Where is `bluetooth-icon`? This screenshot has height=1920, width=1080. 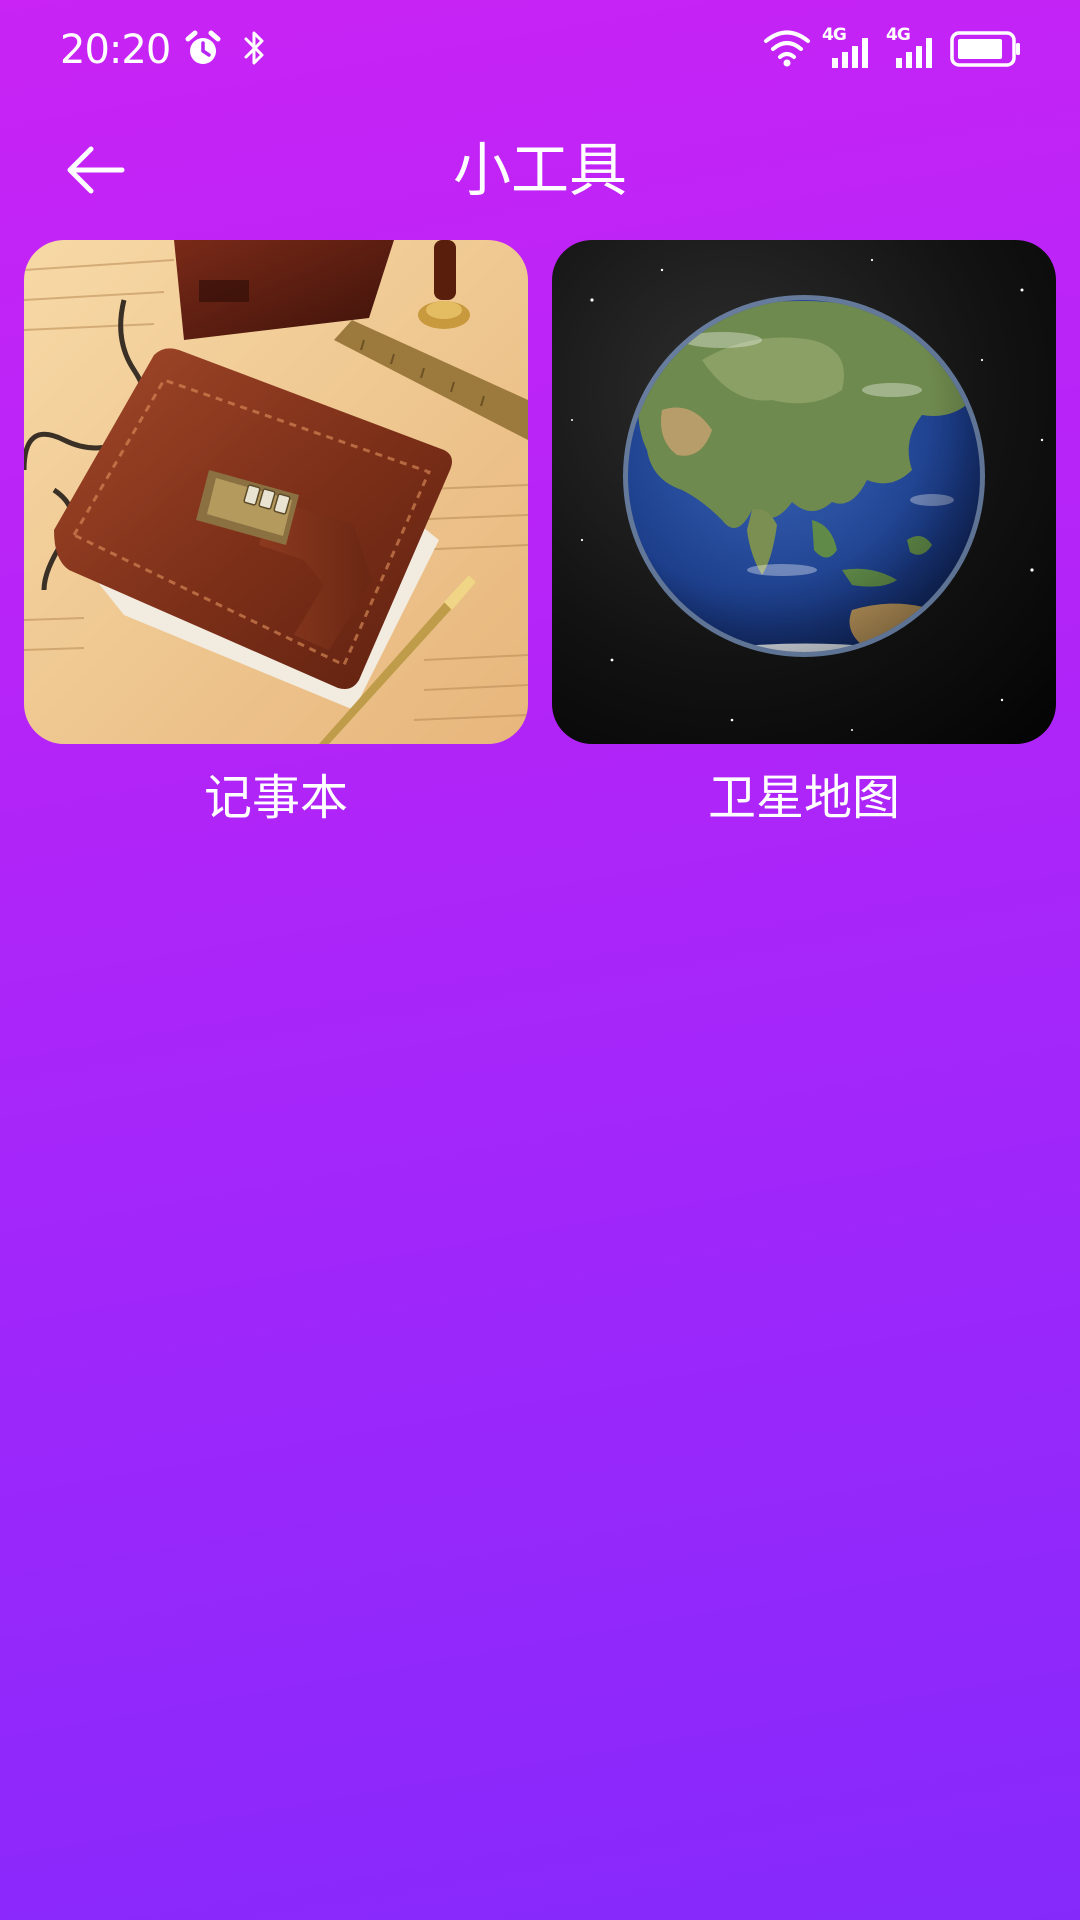 bluetooth-icon is located at coordinates (254, 48).